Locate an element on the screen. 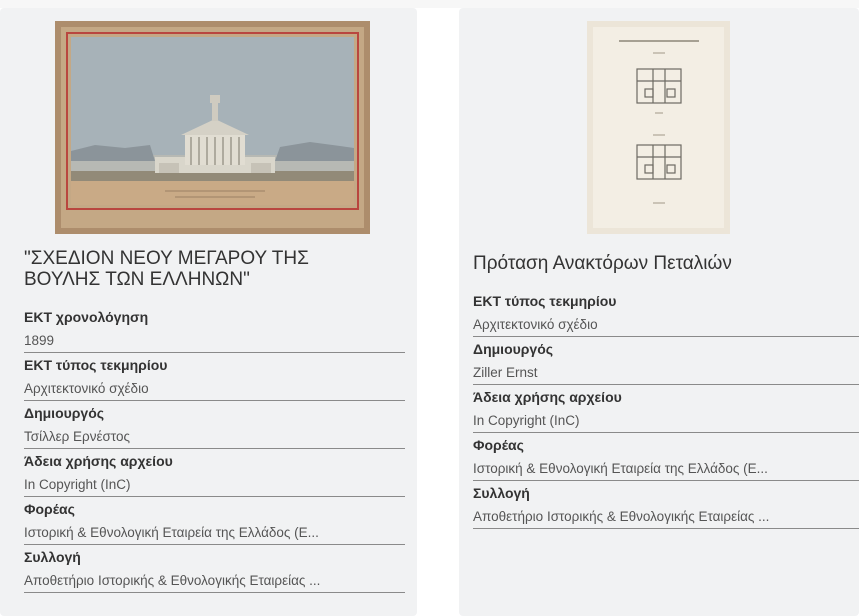 The width and height of the screenshot is (859, 616). field-creator: Δημιουργός Ziller Ernst is located at coordinates (666, 361).